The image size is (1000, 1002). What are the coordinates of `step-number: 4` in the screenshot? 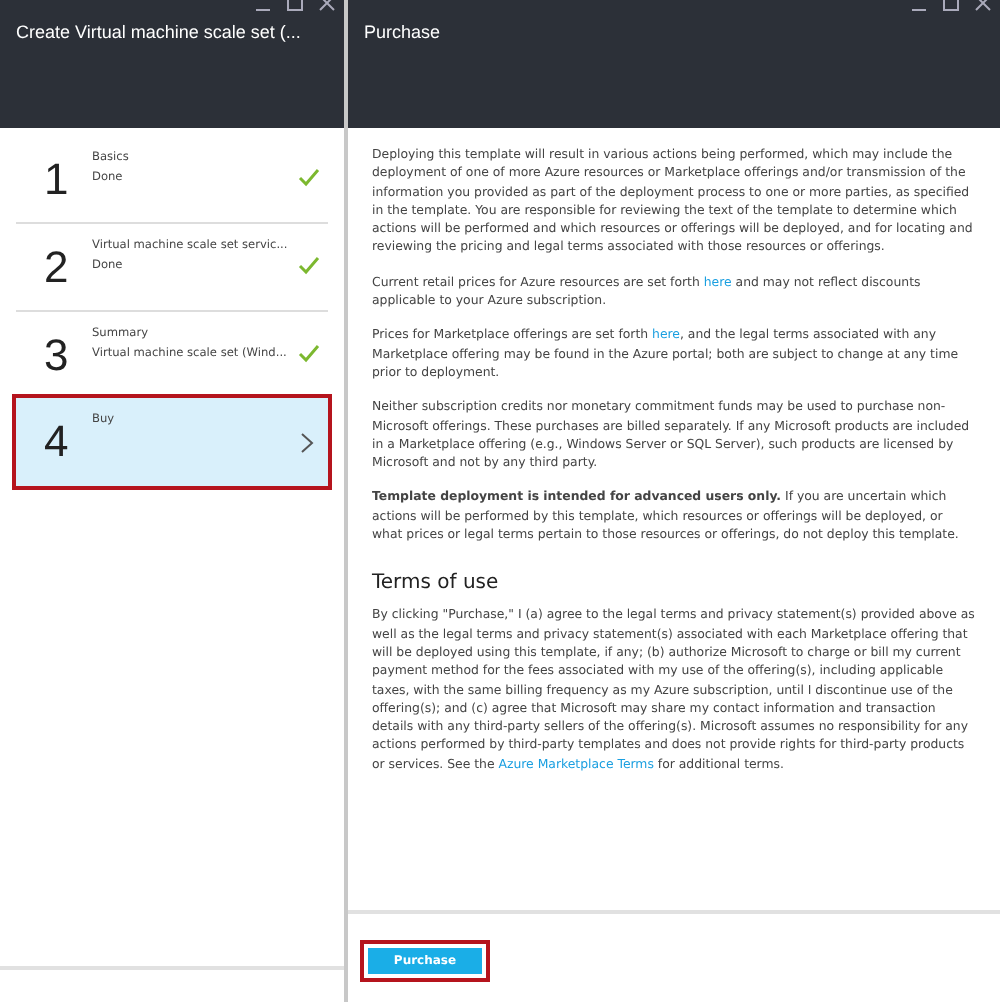 It's located at (57, 442).